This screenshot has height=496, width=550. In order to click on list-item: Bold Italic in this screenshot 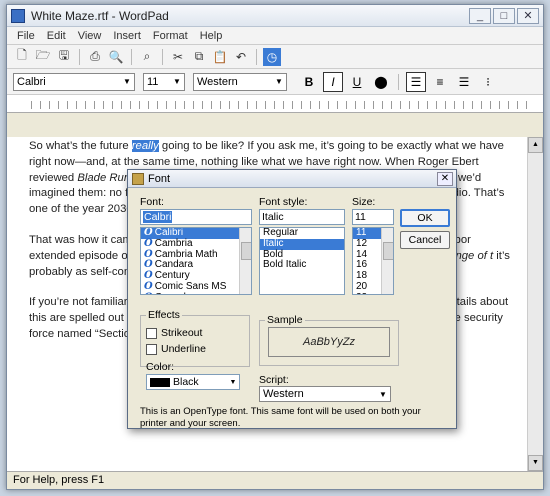, I will do `click(302, 265)`.